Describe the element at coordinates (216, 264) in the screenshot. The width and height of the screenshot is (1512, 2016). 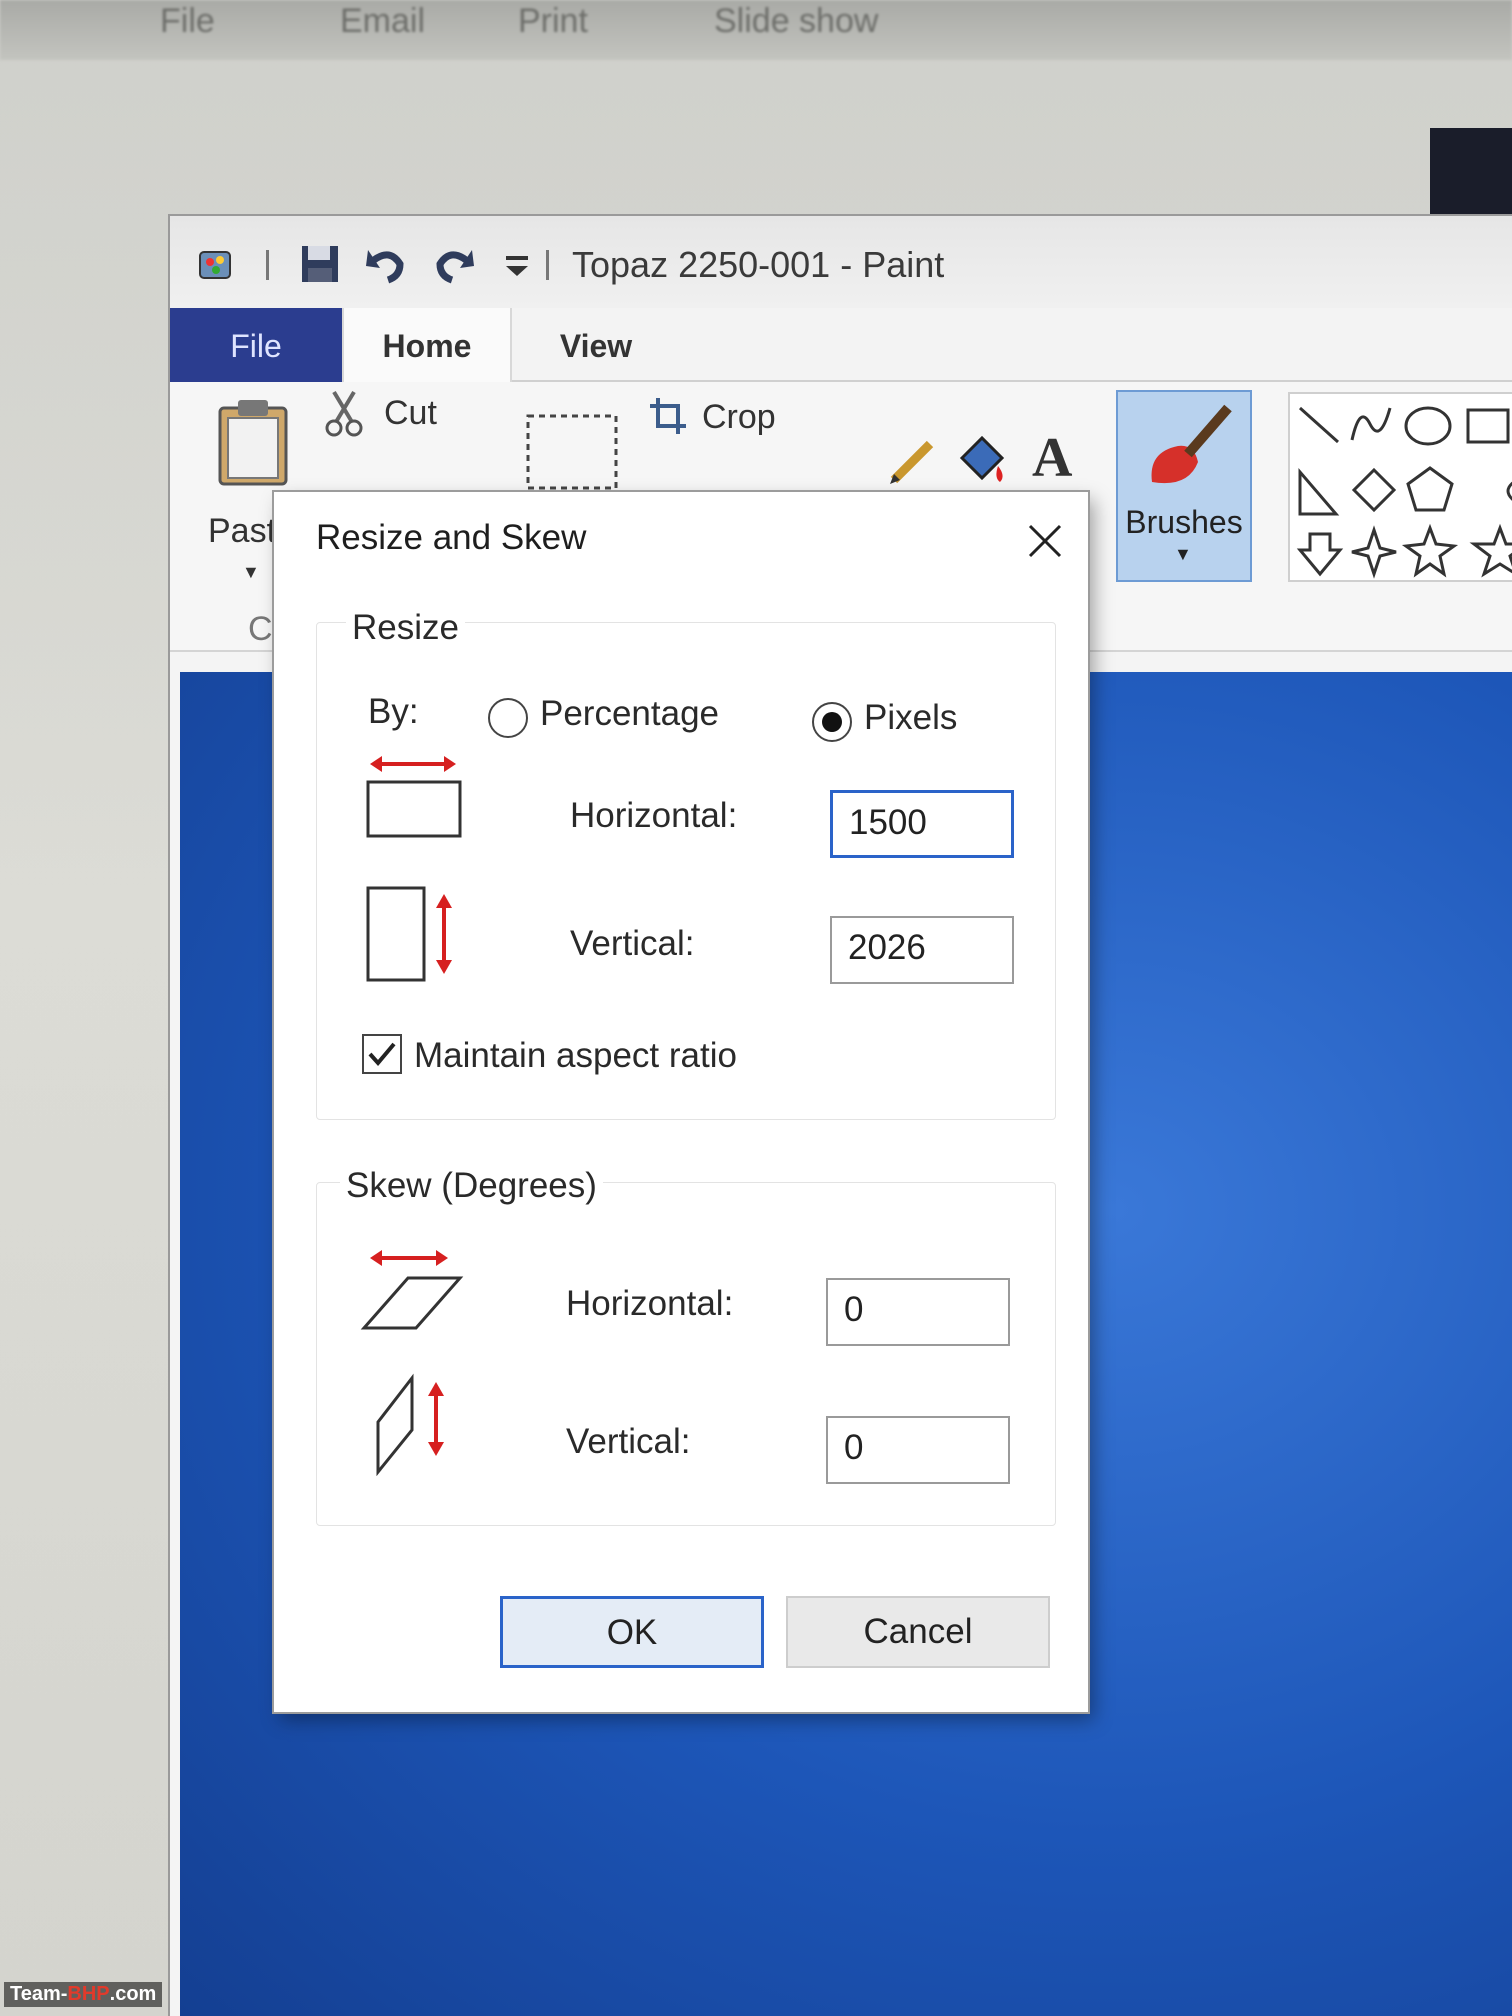
I see `paint-app-icon` at that location.